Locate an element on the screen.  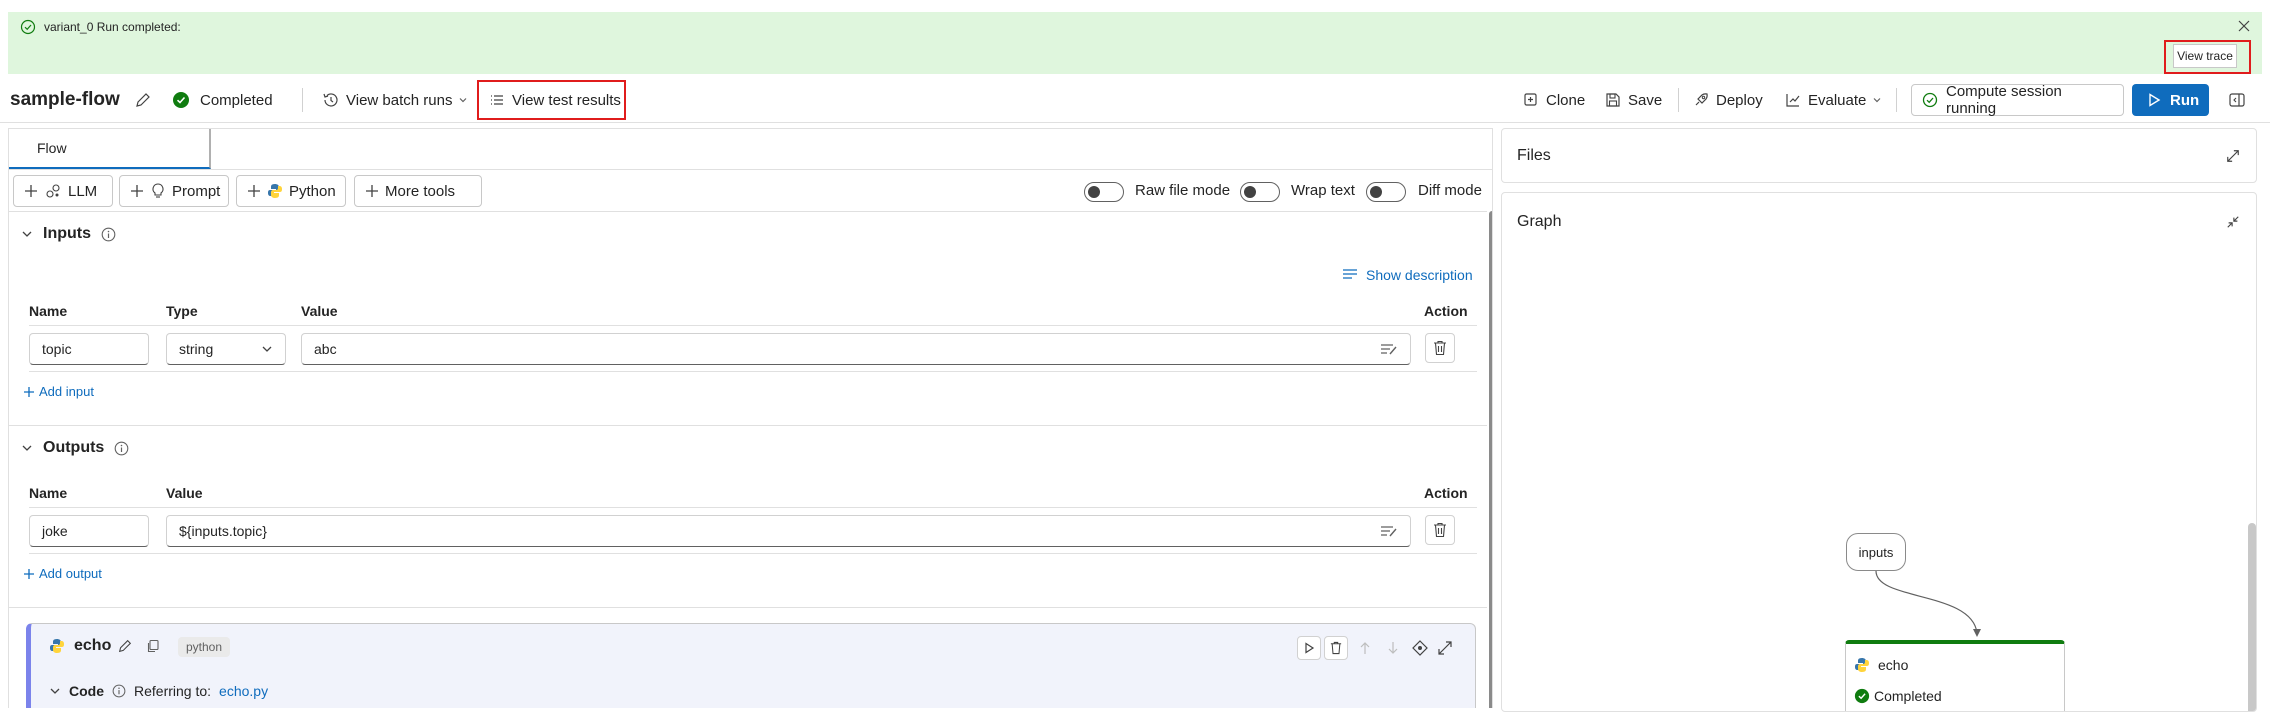
run-node-button is located at coordinates (1309, 648).